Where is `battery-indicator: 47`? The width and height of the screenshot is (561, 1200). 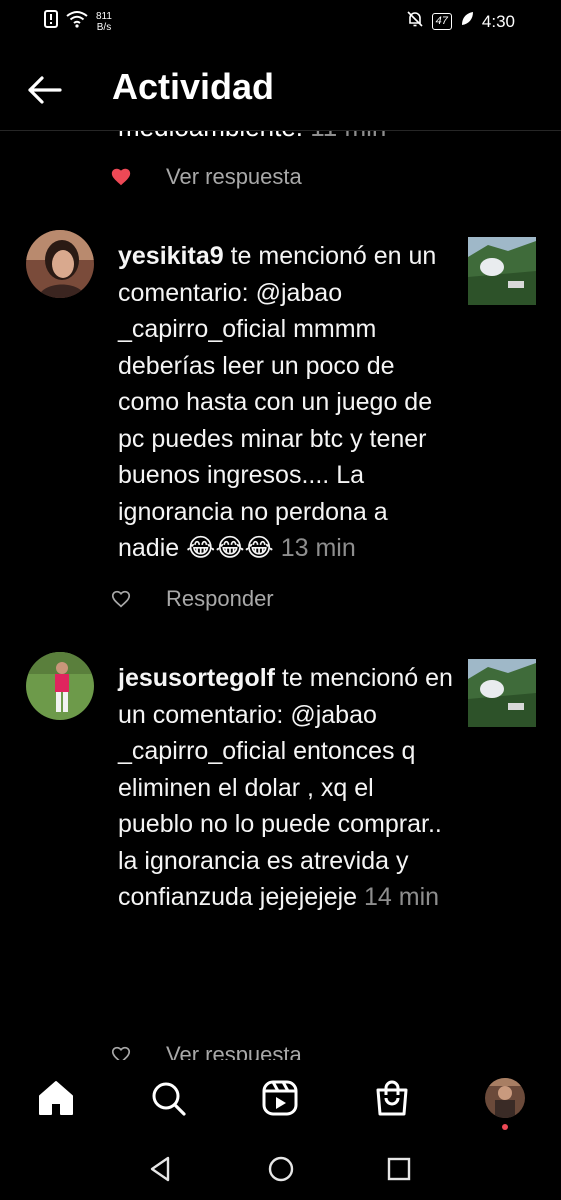
battery-indicator: 47 is located at coordinates (441, 21).